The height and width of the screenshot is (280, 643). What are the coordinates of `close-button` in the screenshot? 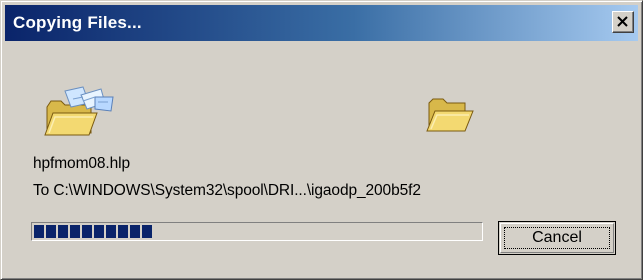 It's located at (623, 22).